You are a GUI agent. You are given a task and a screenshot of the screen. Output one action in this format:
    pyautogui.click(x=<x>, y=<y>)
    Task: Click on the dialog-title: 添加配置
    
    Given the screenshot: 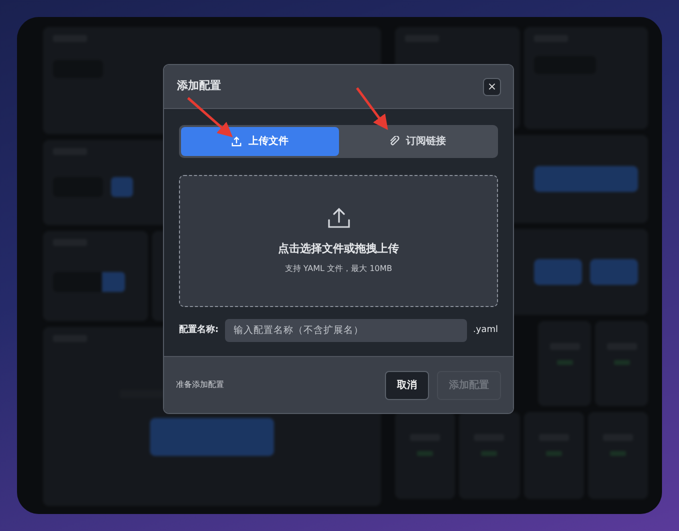 What is the action you would take?
    pyautogui.click(x=199, y=86)
    